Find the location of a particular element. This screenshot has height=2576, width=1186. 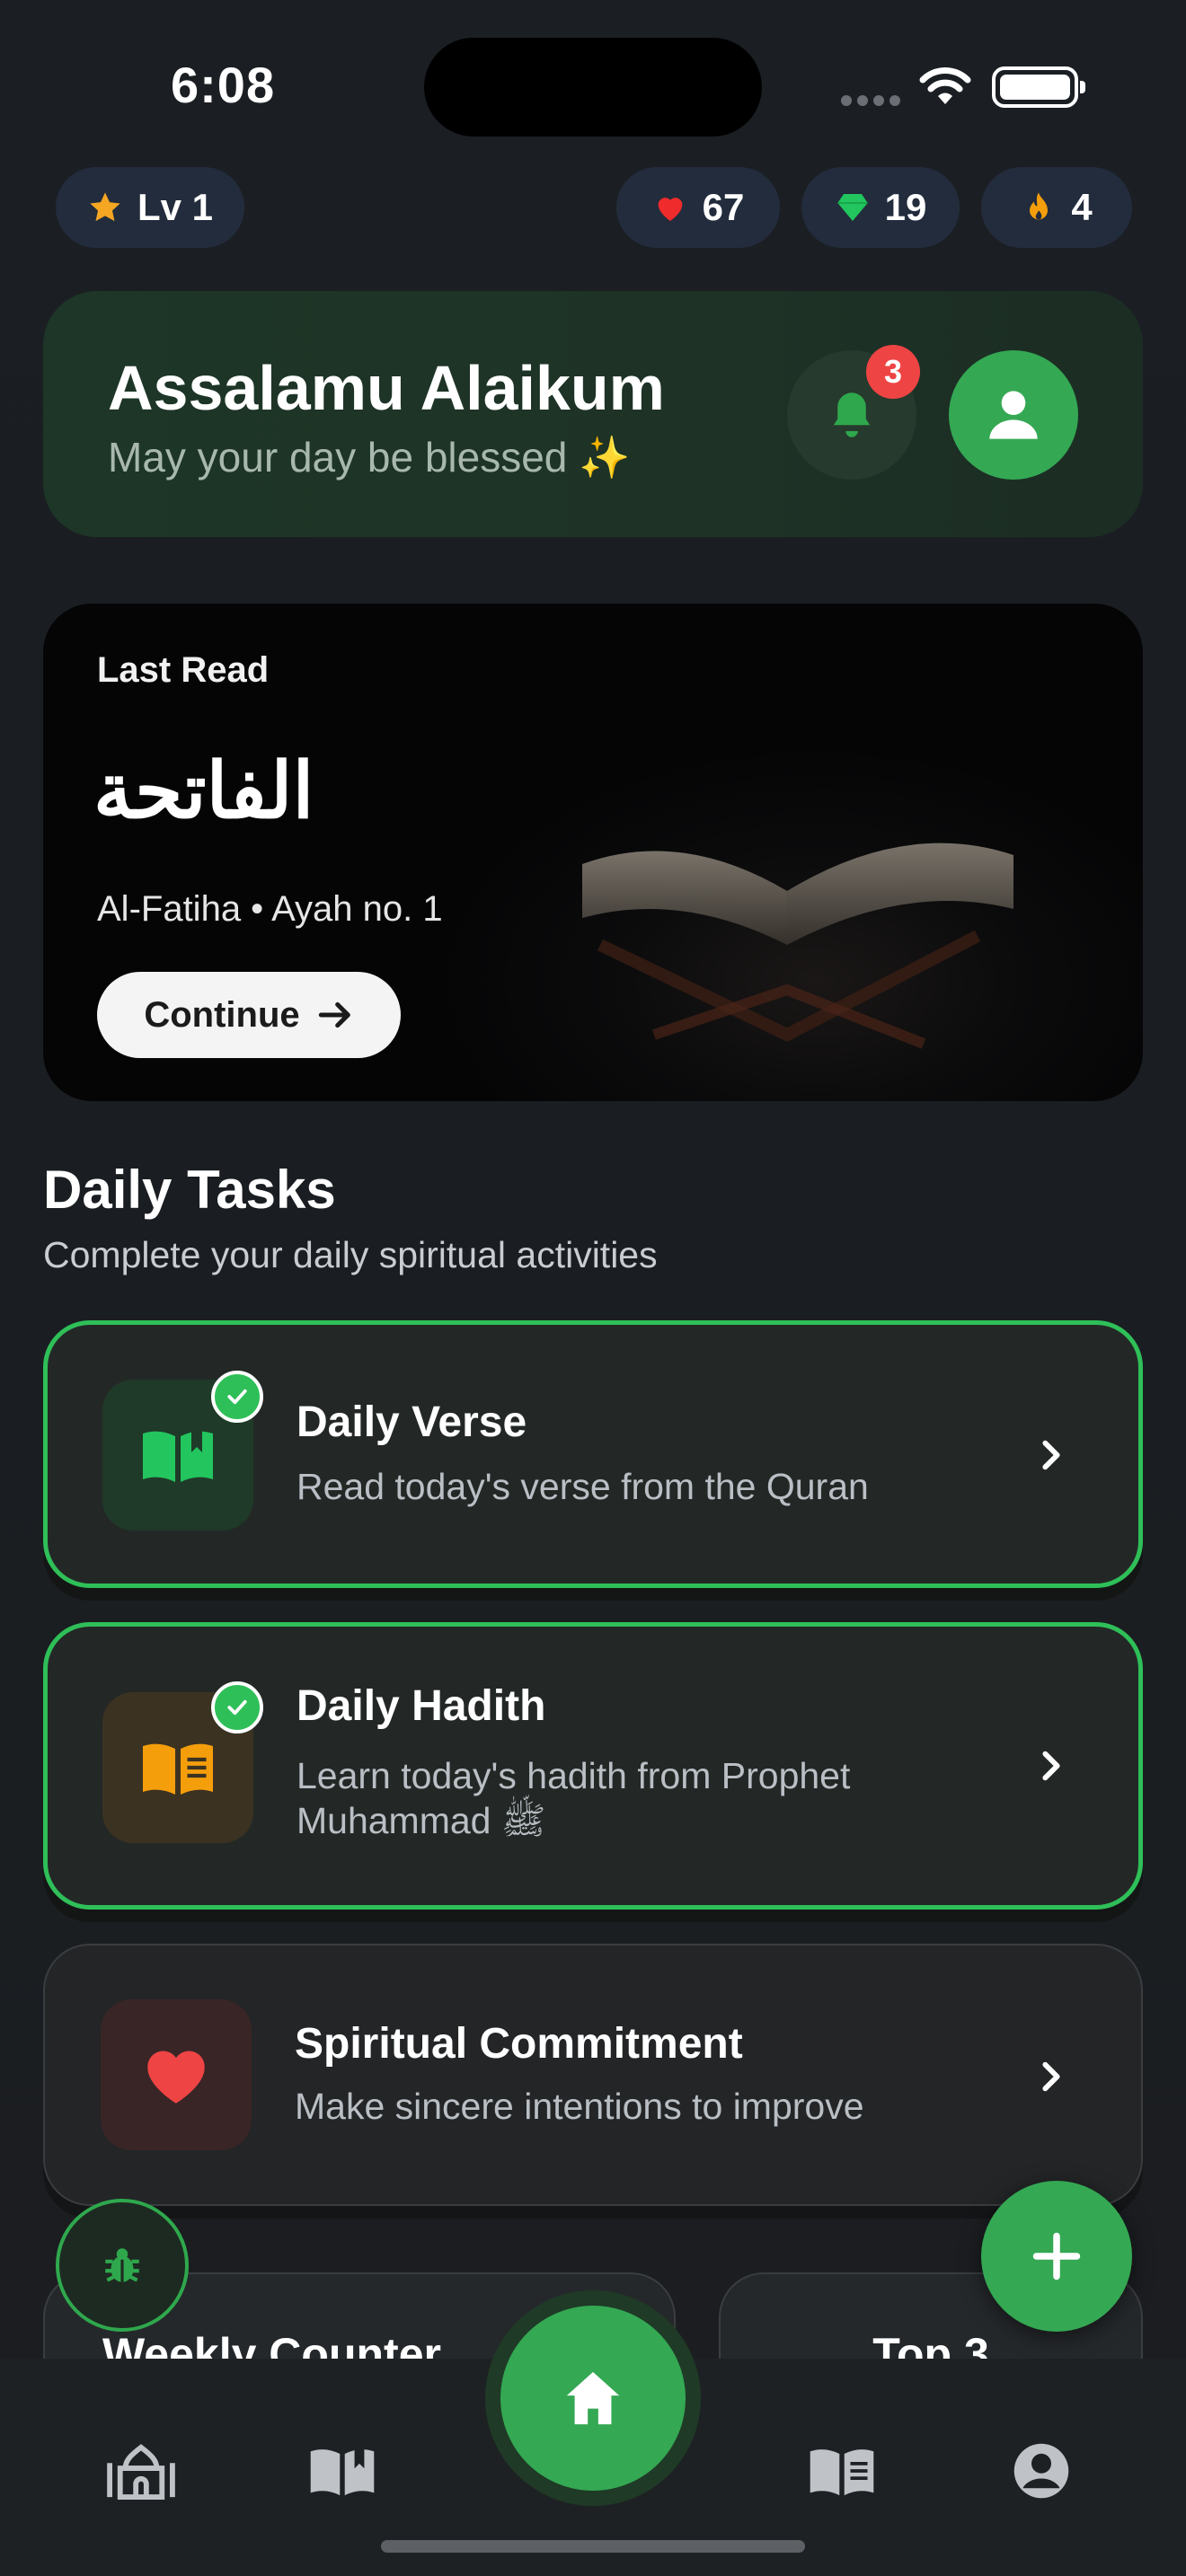

last-read-meta: Al-Fatiha • Ayah no. 1 is located at coordinates (270, 909).